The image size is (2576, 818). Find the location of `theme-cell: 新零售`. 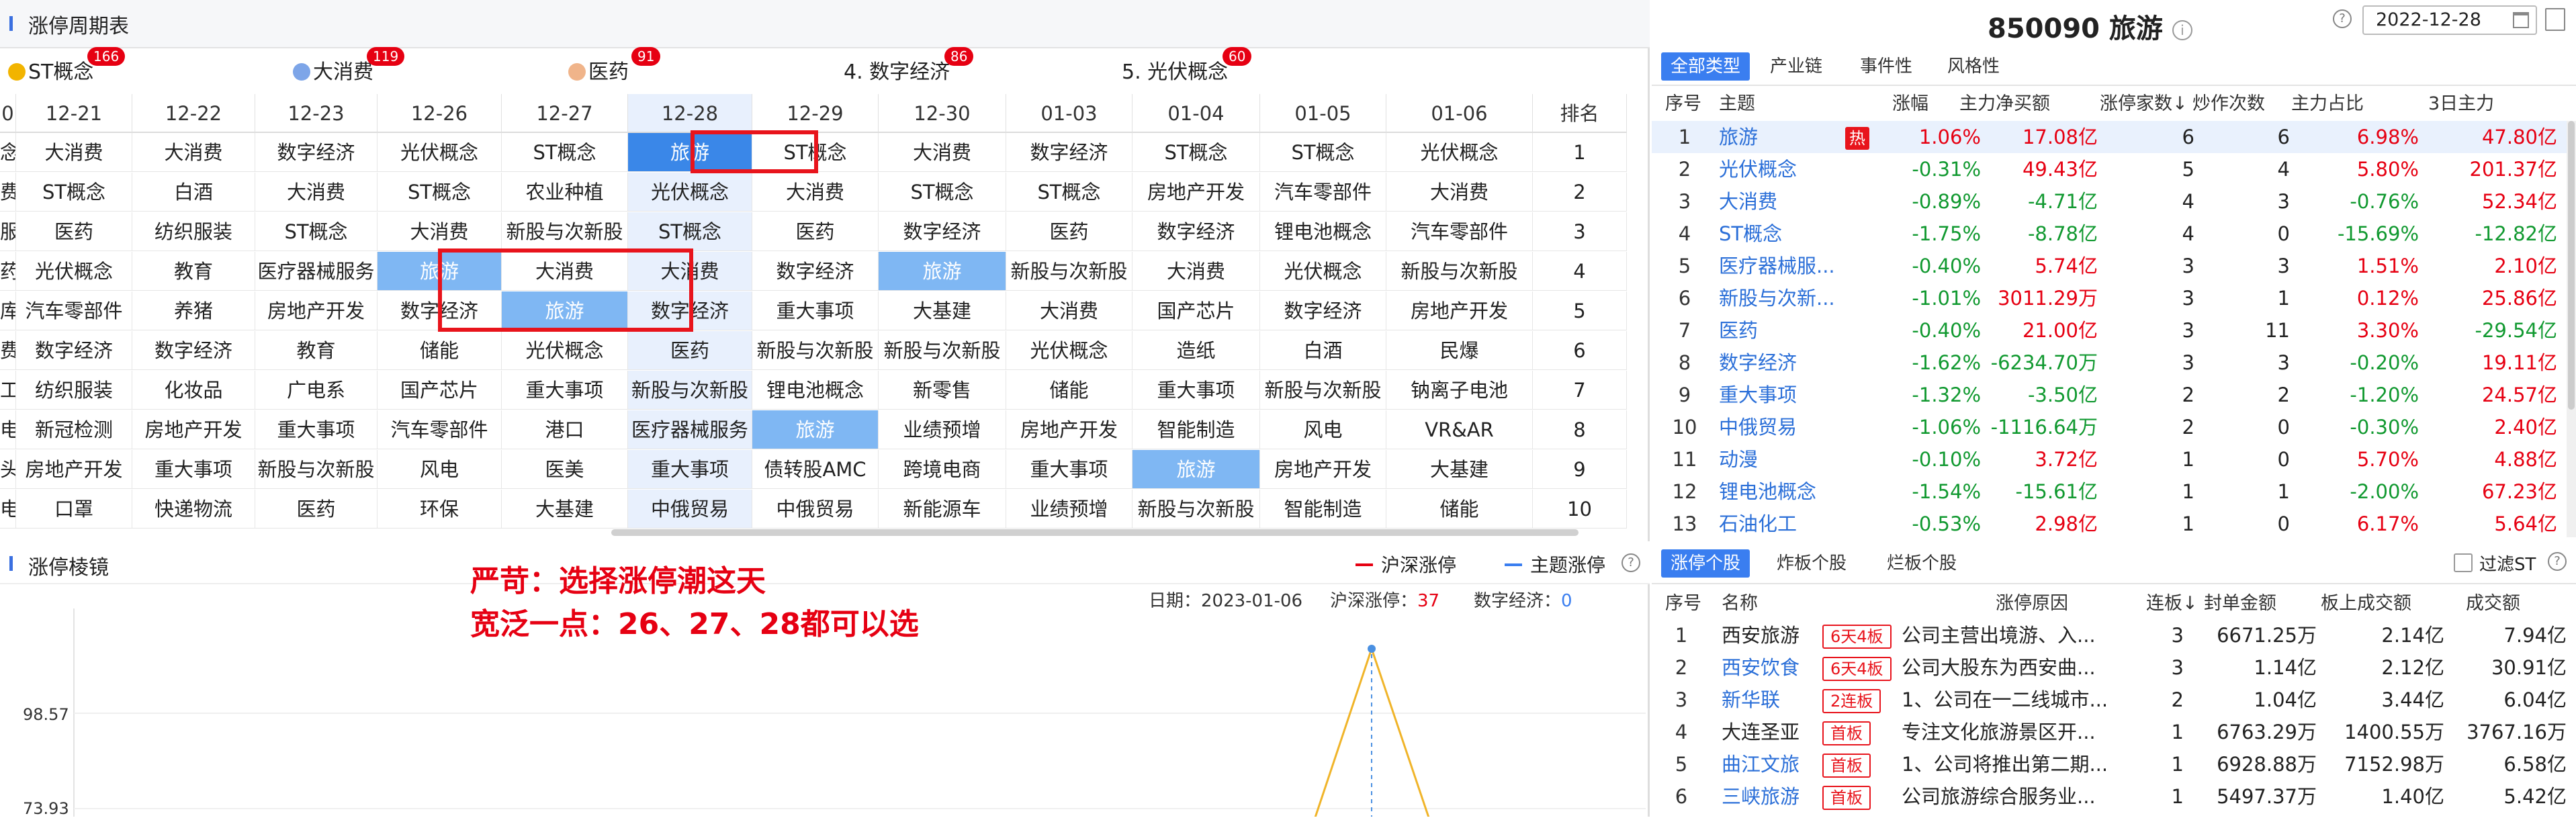

theme-cell: 新零售 is located at coordinates (943, 390).